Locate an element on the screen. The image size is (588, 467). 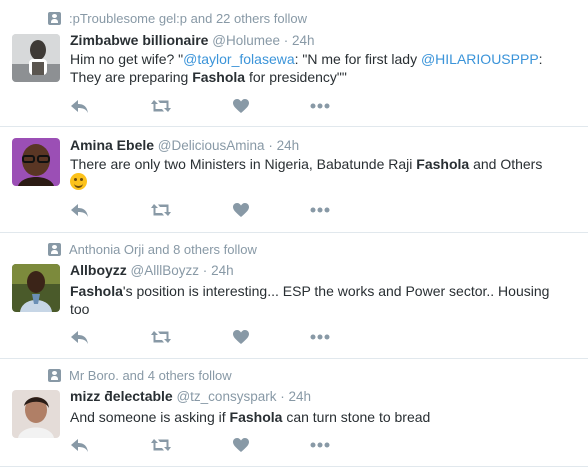
user-fullname: mizz ƌelectable is located at coordinates (121, 396).